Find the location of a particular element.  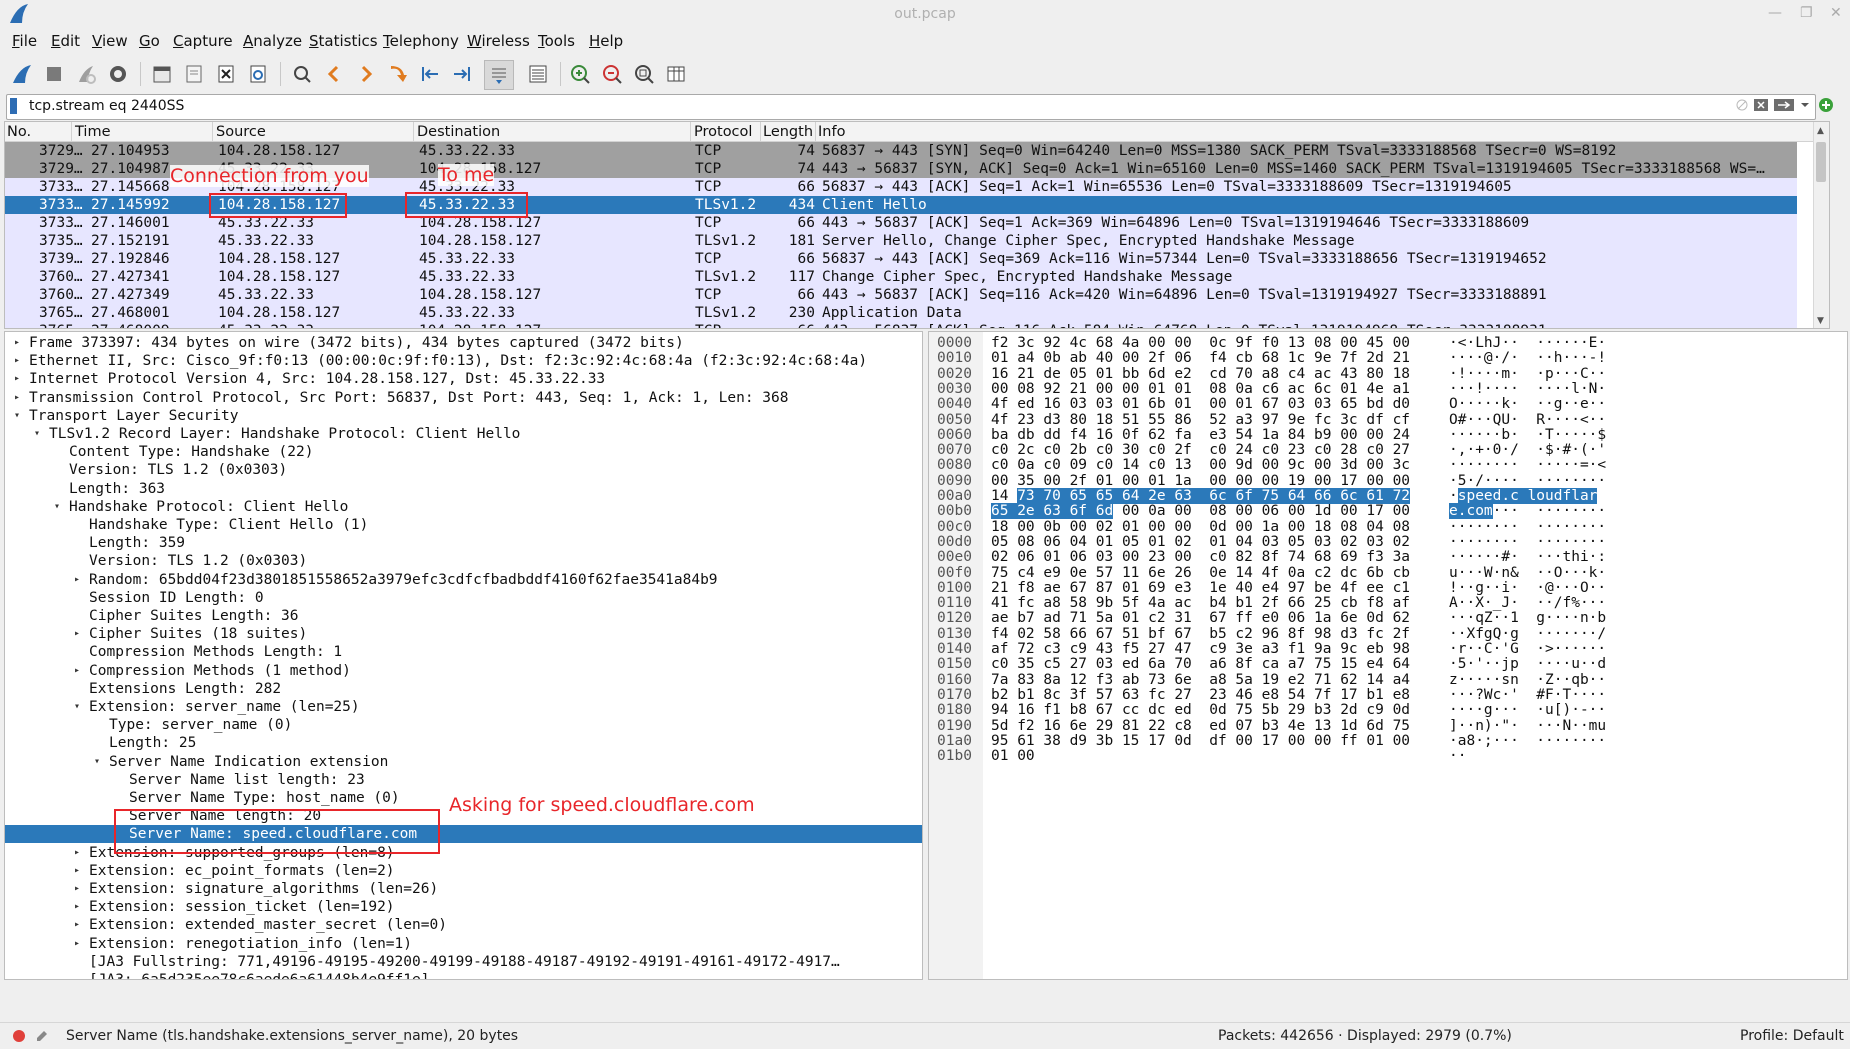

column-destination: Destination is located at coordinates (458, 132).